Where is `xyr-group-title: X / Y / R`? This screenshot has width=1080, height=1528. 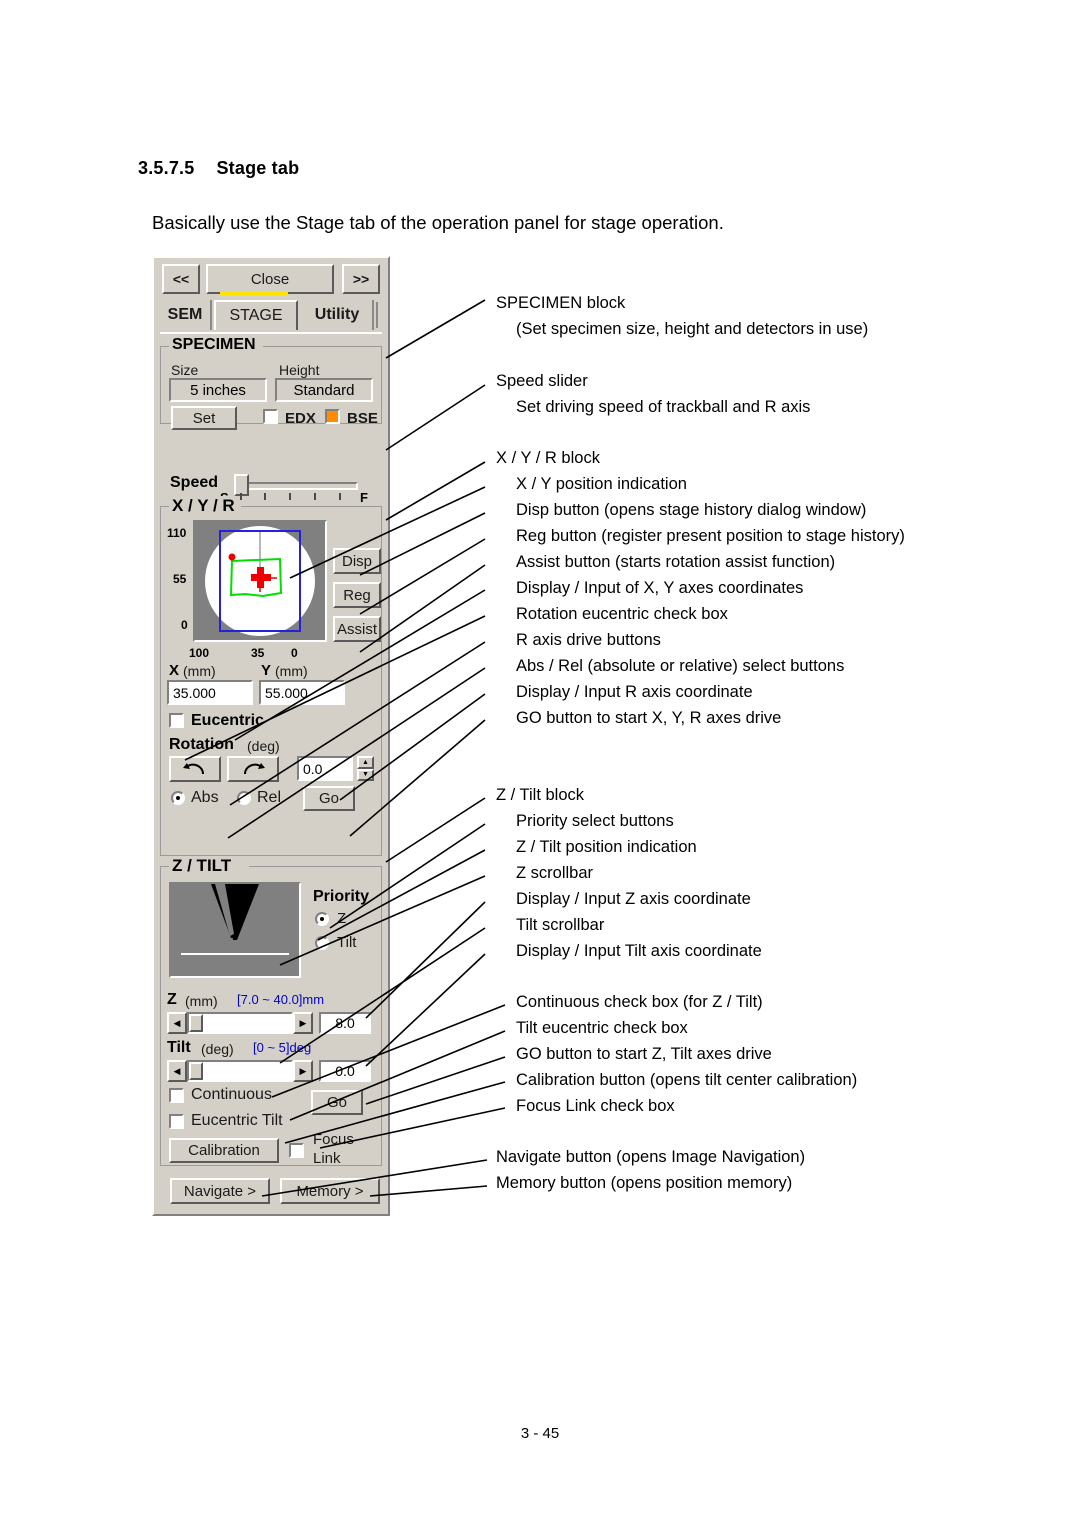 xyr-group-title: X / Y / R is located at coordinates (203, 506).